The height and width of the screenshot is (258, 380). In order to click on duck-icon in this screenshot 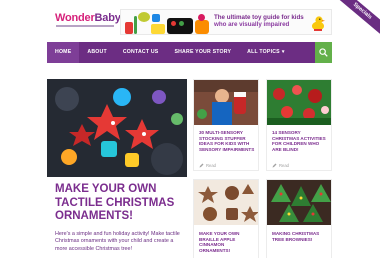, I will do `click(318, 23)`.